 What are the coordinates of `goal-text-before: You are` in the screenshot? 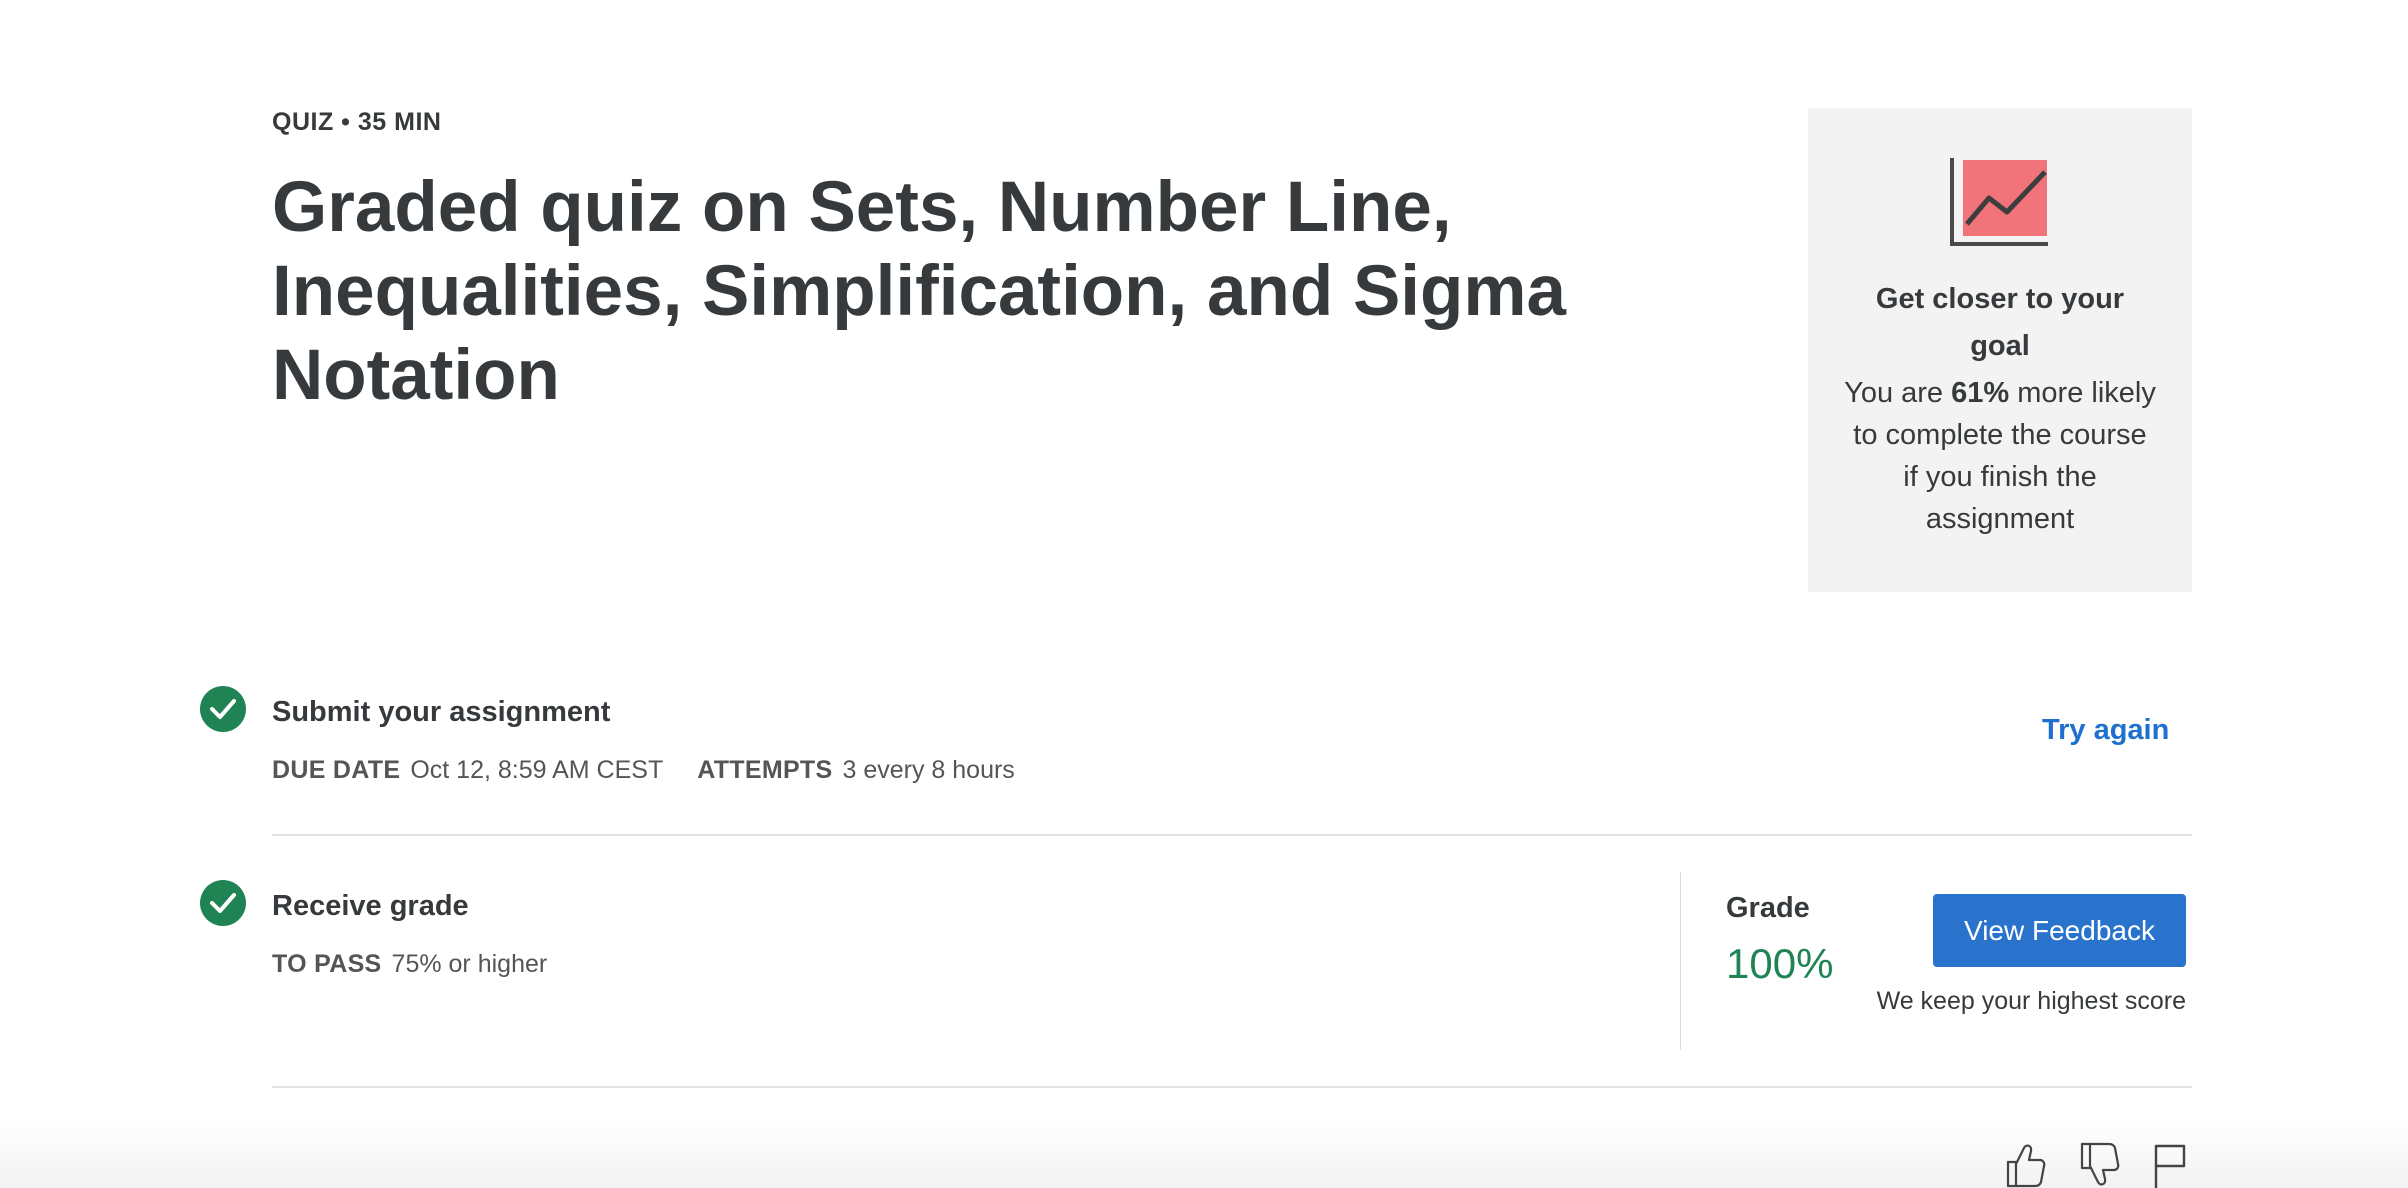 It's located at (1894, 393).